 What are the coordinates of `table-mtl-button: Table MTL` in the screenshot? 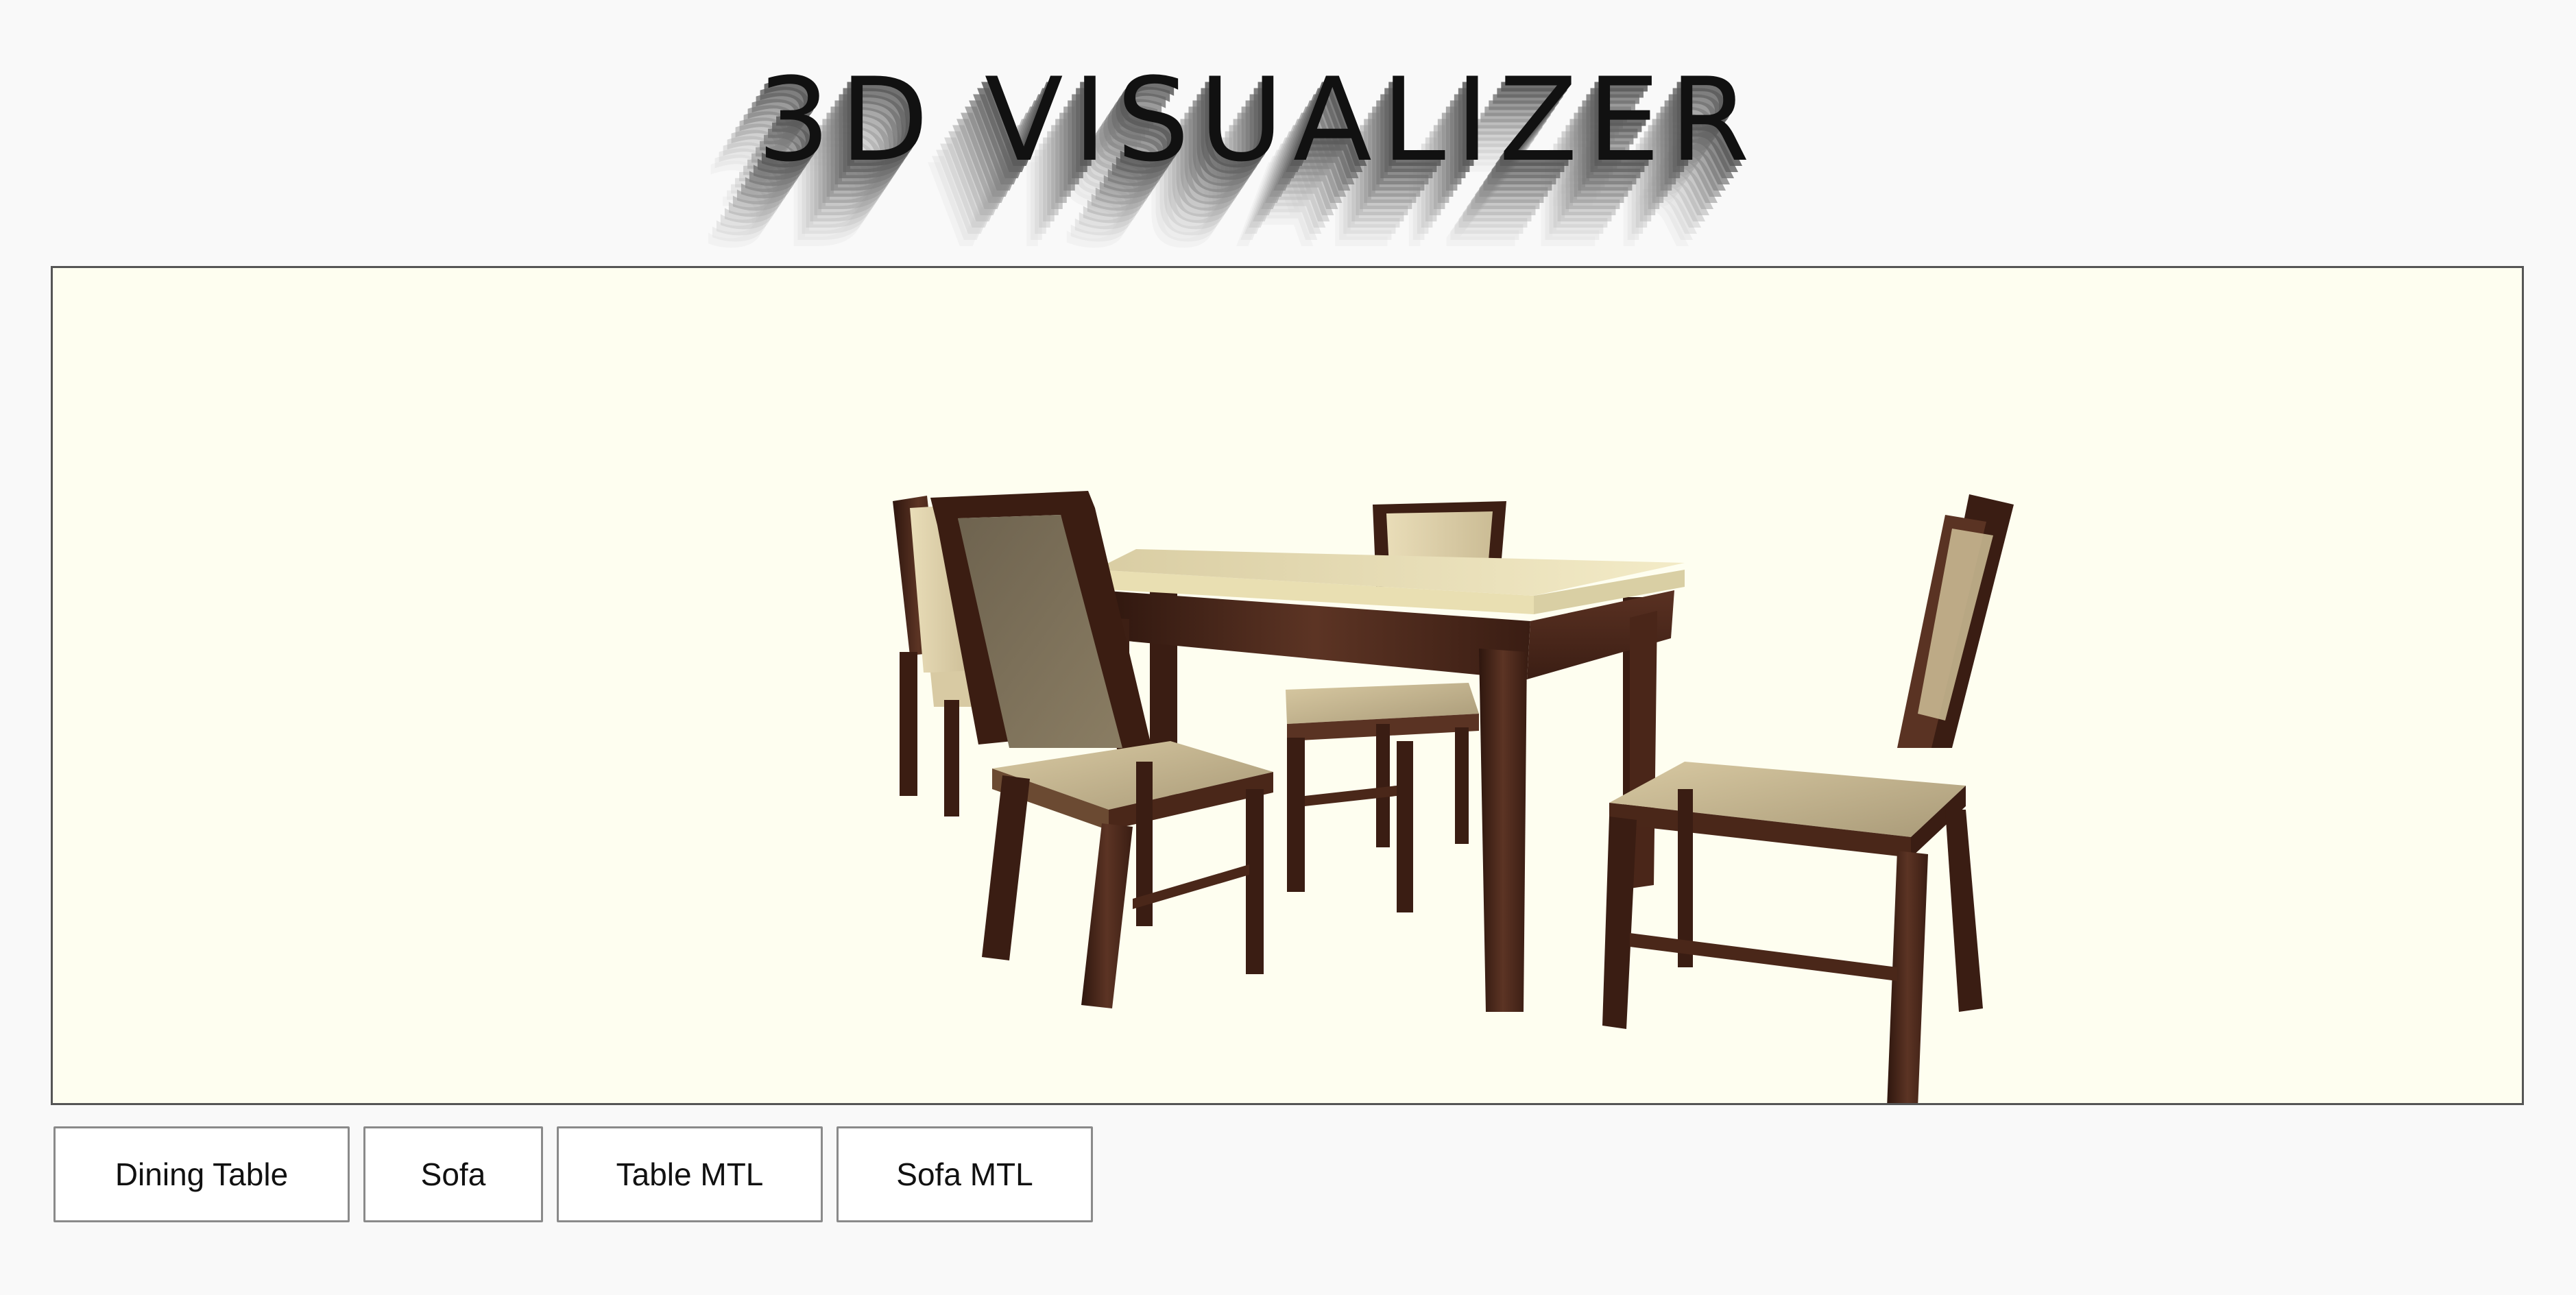 It's located at (690, 1174).